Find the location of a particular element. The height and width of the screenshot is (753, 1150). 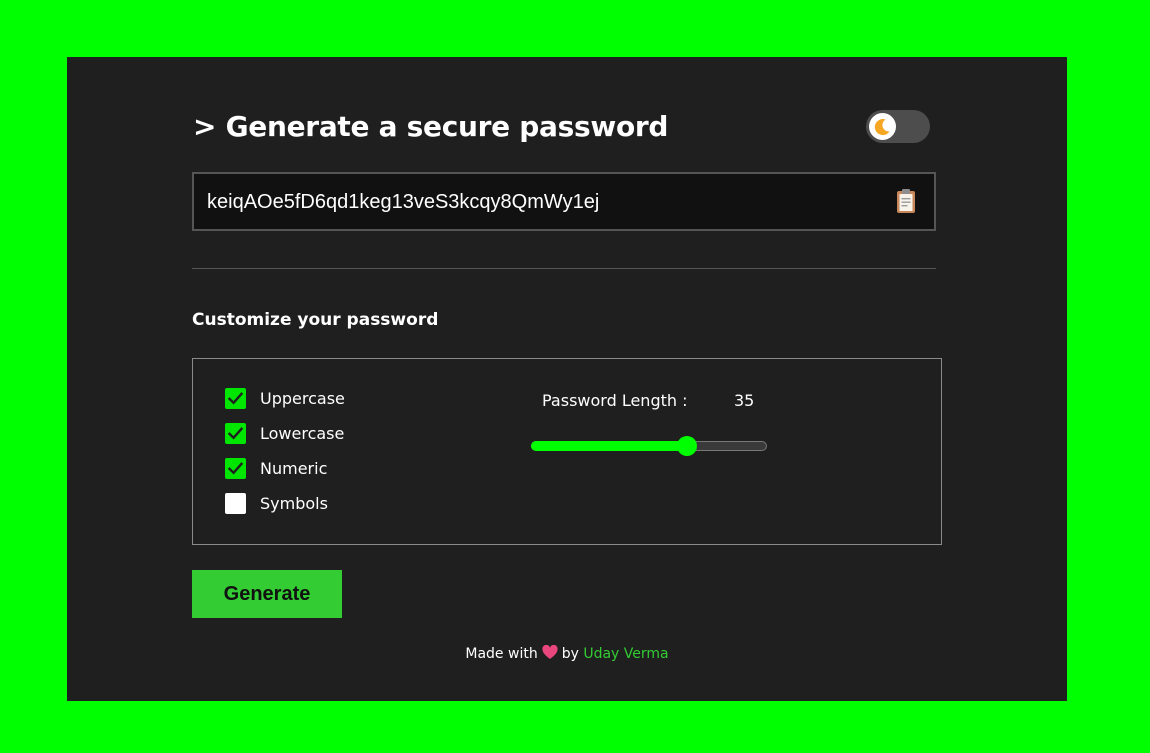

customize-title: Customize your password is located at coordinates (315, 320).